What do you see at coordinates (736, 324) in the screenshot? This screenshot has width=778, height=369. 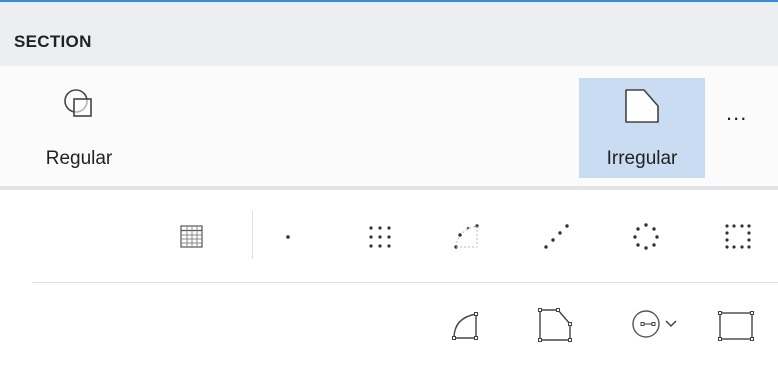 I see `rectangle-icon` at bounding box center [736, 324].